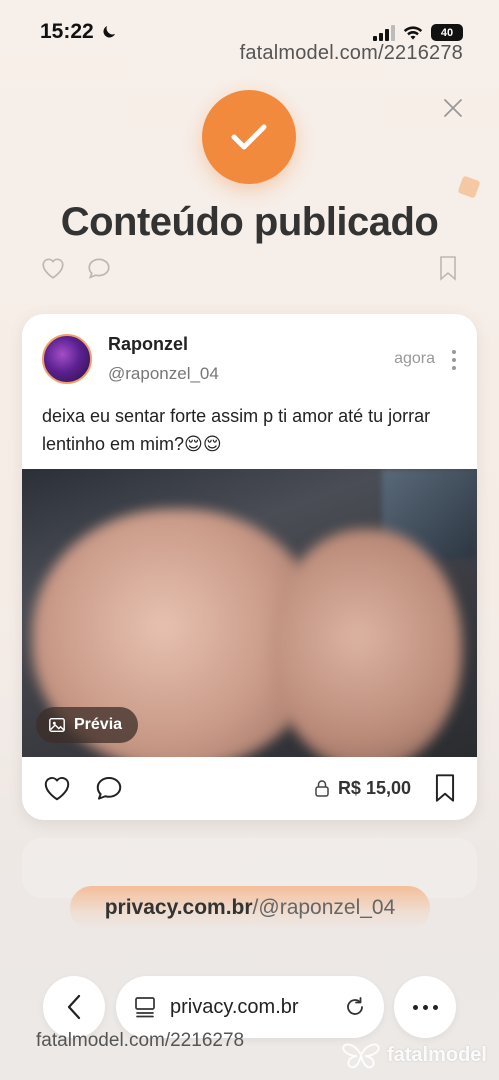  What do you see at coordinates (324, 907) in the screenshot?
I see `profile-link-path: /@raponzel_04` at bounding box center [324, 907].